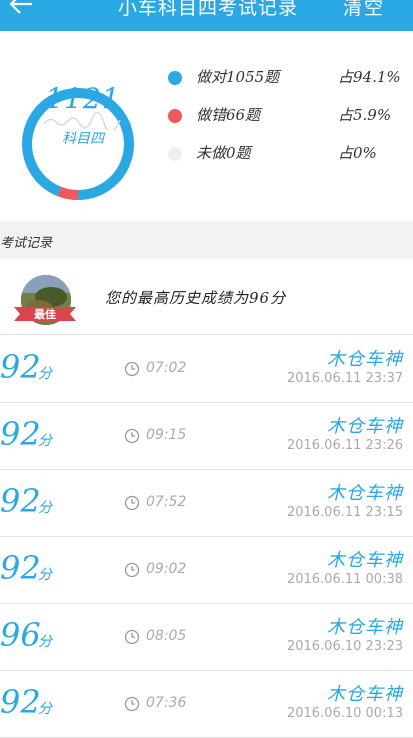  Describe the element at coordinates (20, 635) in the screenshot. I see `score-value: 96` at that location.